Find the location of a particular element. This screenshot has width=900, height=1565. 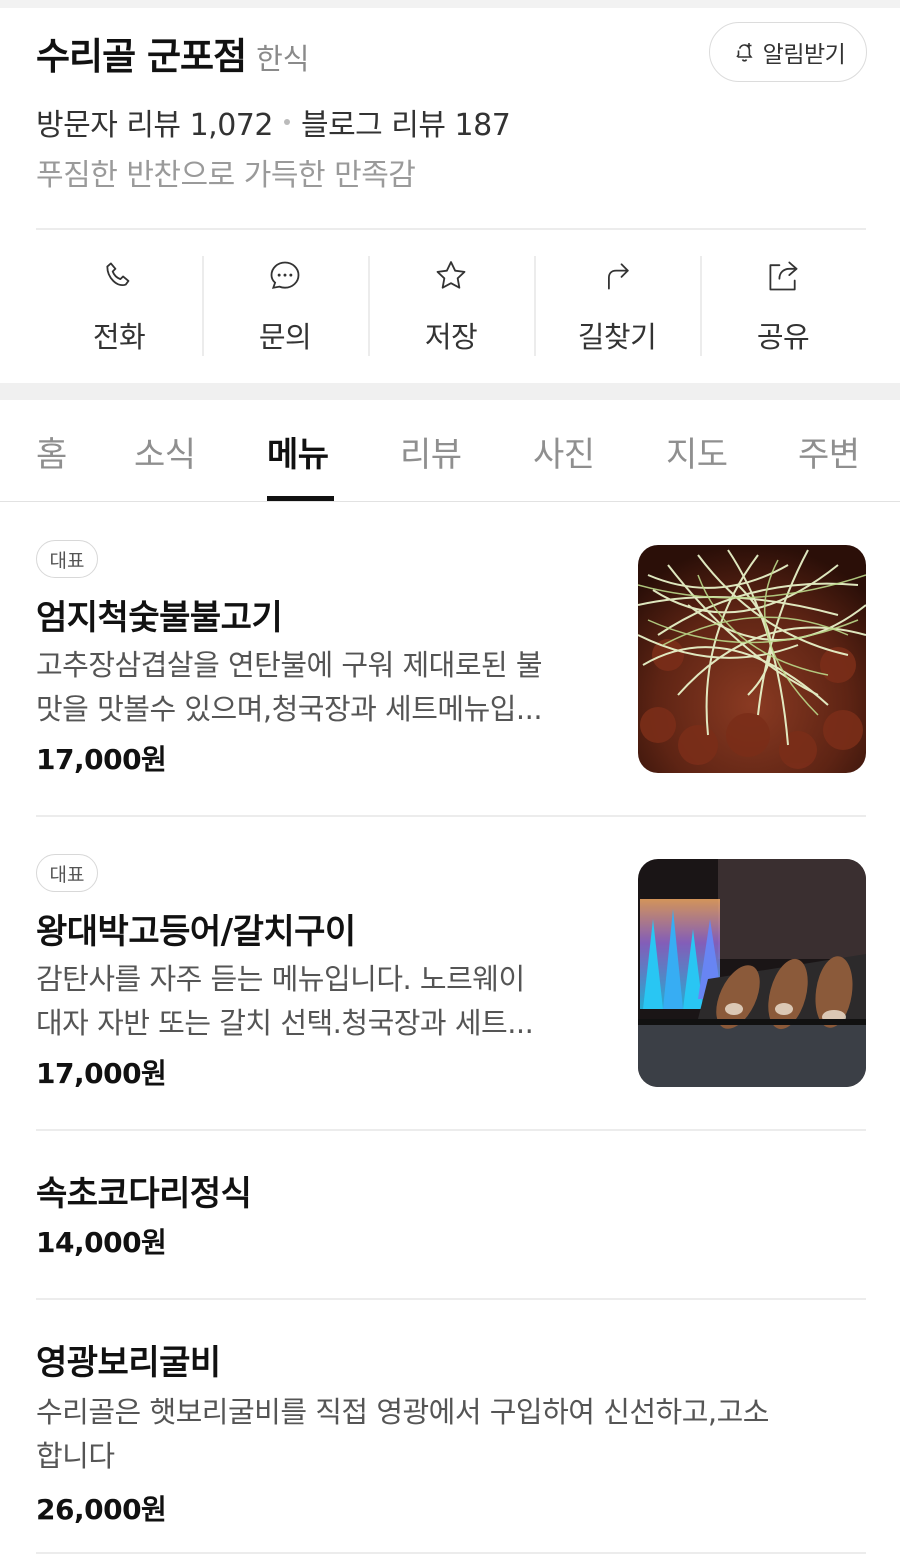

tab-news: 소식 is located at coordinates (165, 451).